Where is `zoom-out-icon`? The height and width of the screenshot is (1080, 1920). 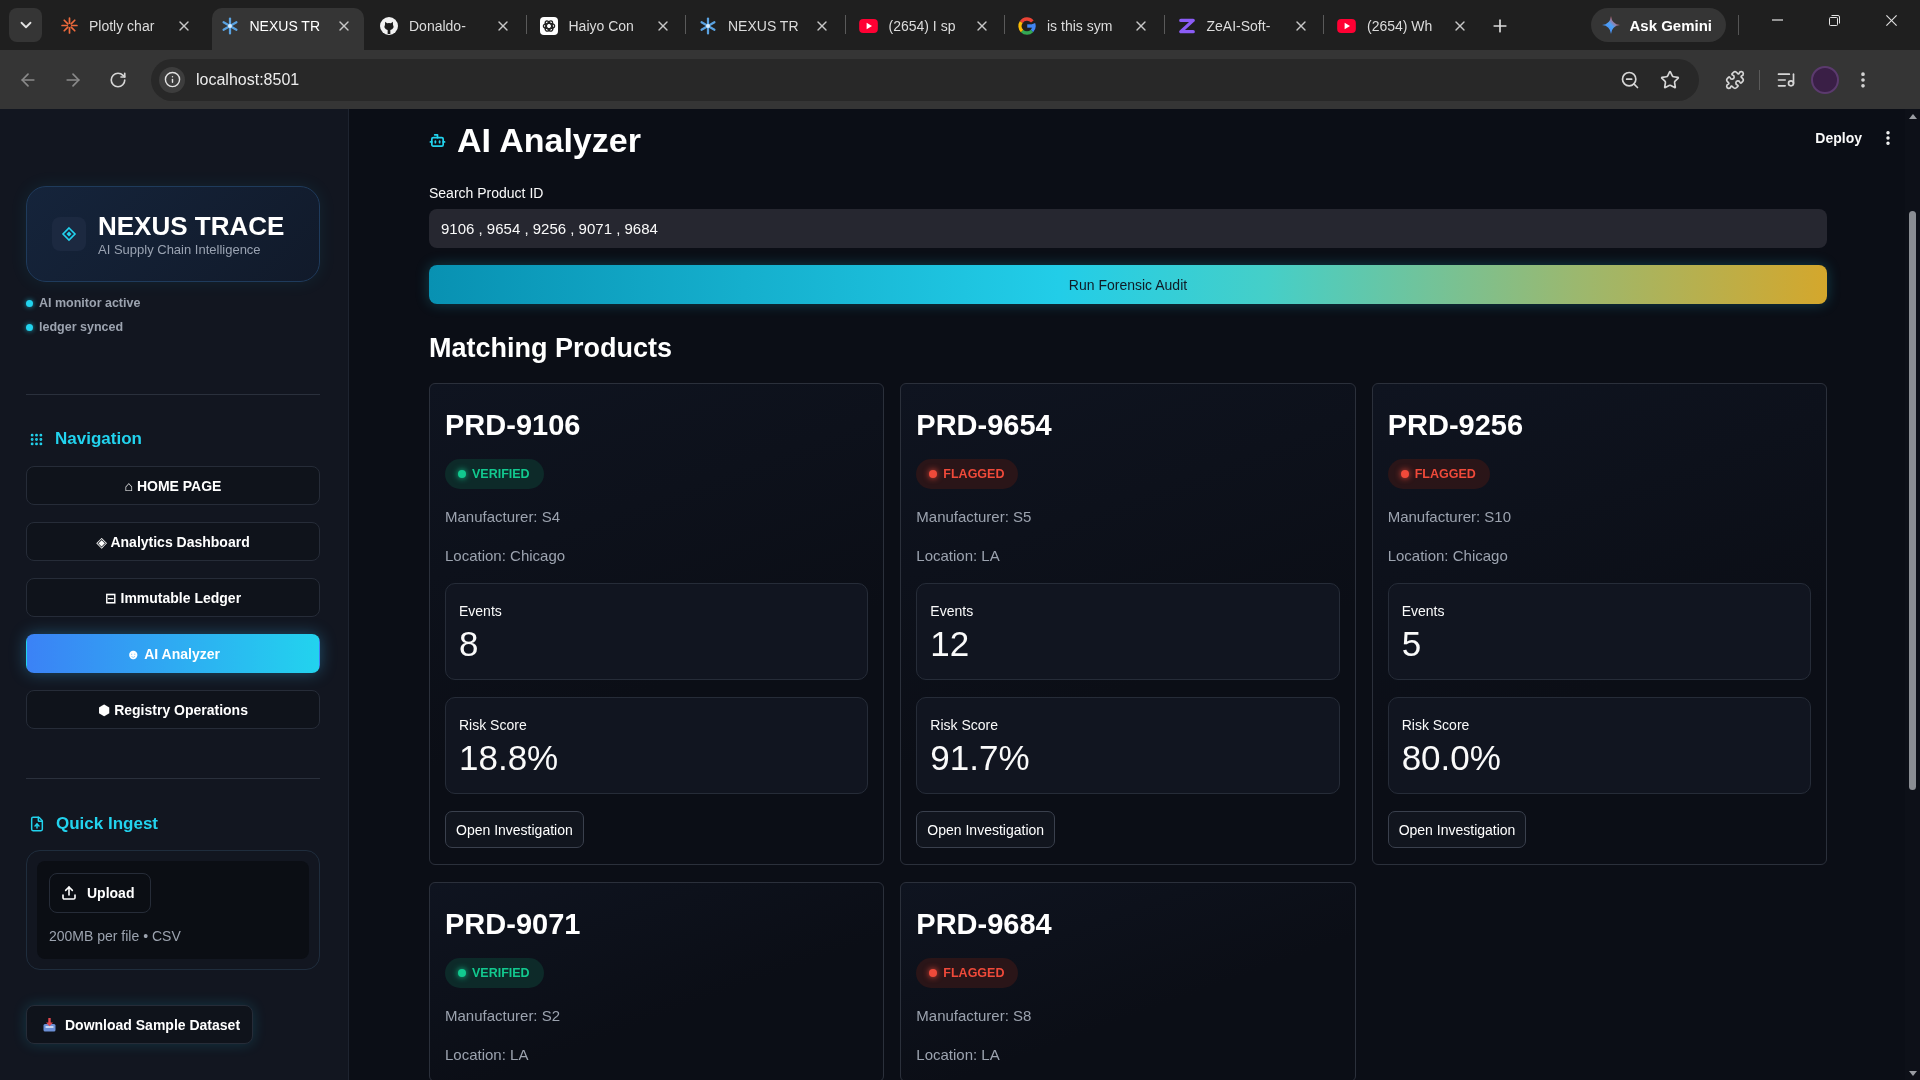 zoom-out-icon is located at coordinates (1630, 79).